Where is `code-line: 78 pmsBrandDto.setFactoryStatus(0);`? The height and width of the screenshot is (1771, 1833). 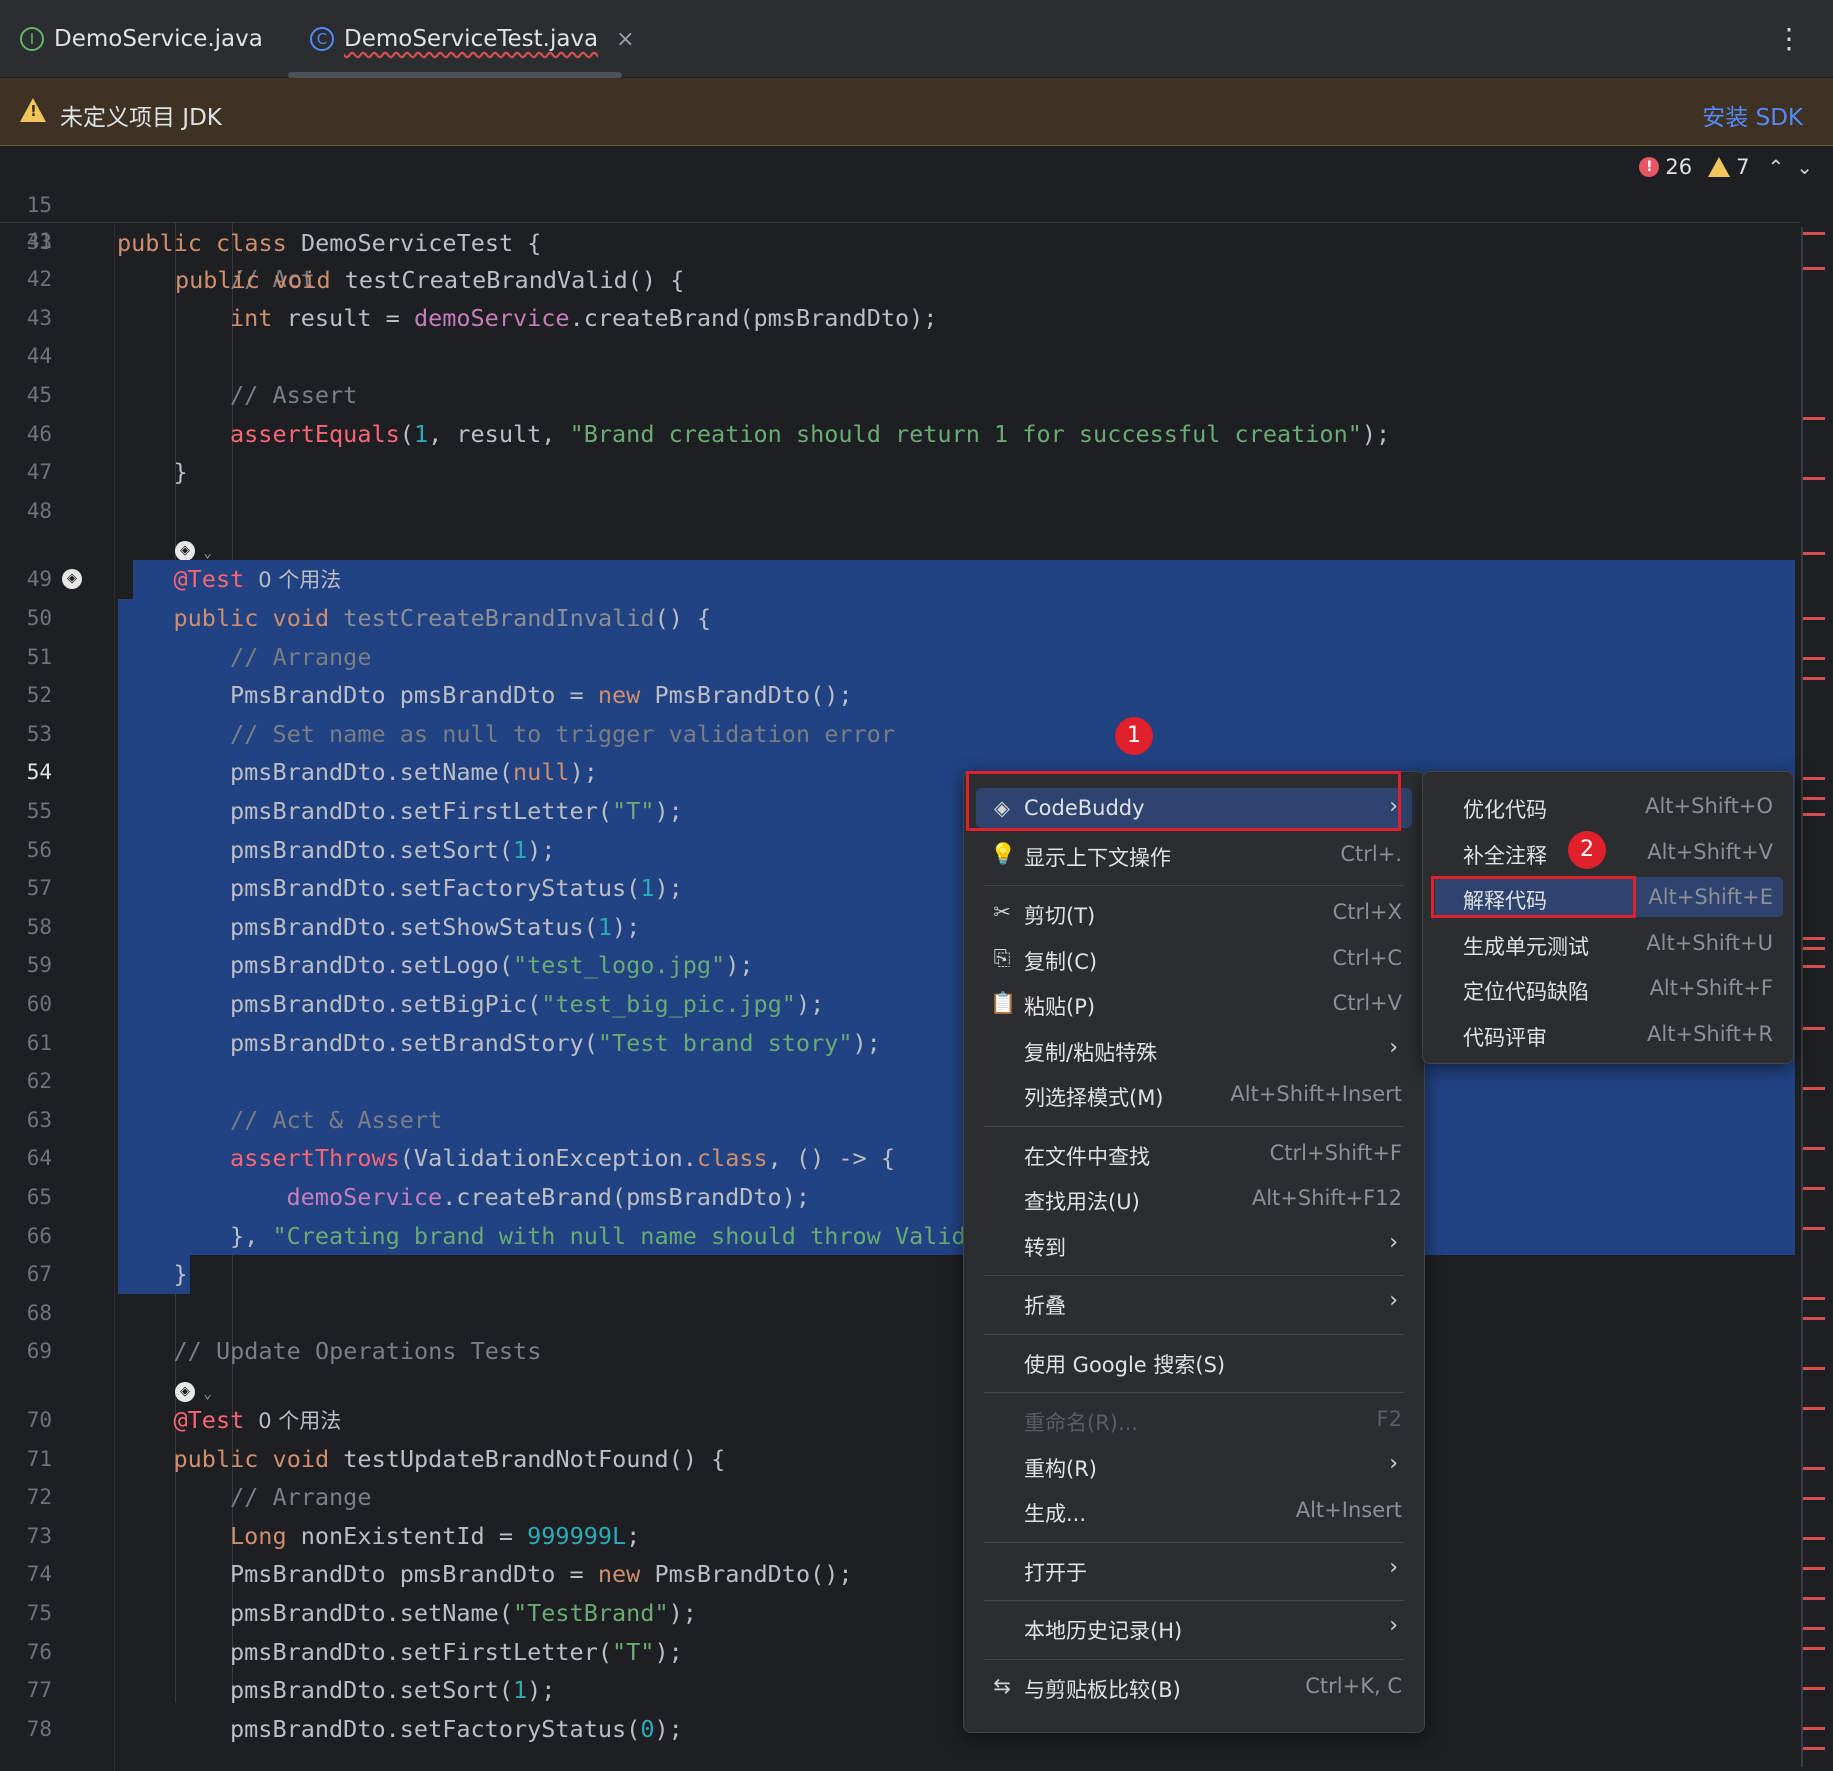 code-line: 78 pmsBrandDto.setFactoryStatus(0); is located at coordinates (900, 1729).